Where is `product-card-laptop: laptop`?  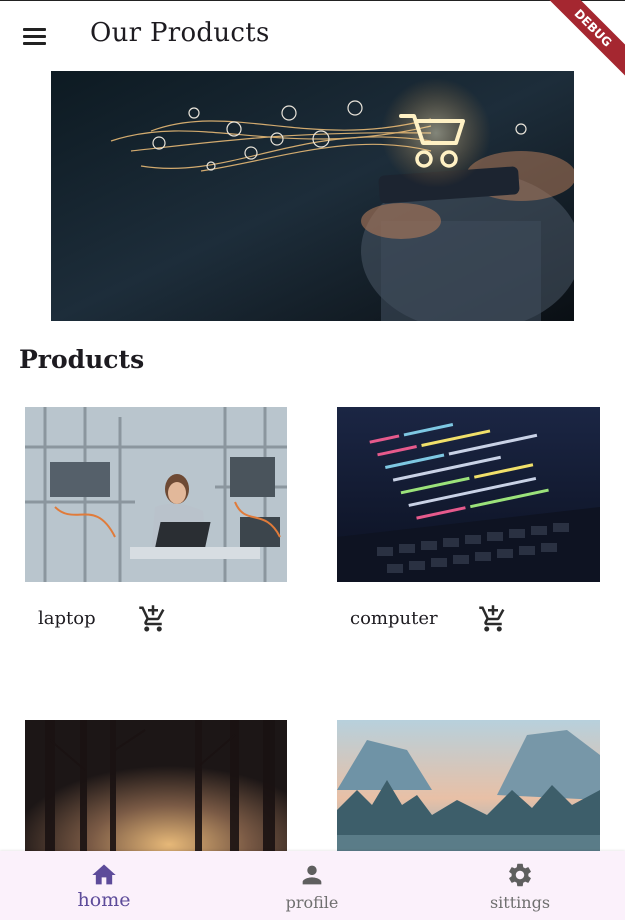 product-card-laptop: laptop is located at coordinates (156, 537).